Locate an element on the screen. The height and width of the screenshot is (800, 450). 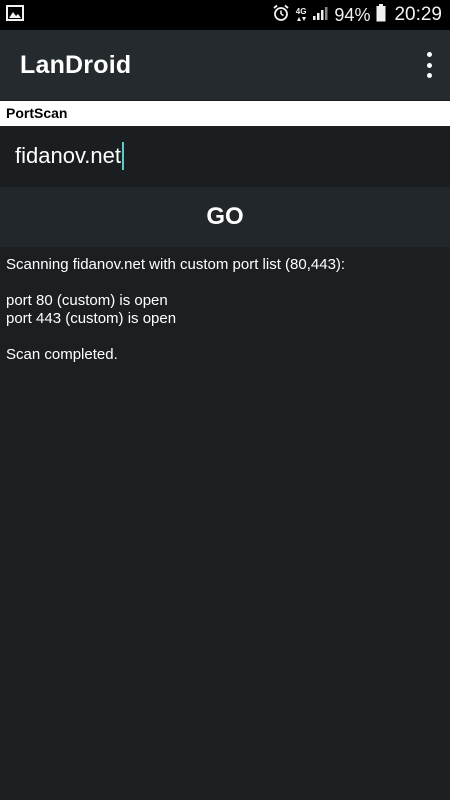
network-type-indicator: 4G is located at coordinates (301, 14).